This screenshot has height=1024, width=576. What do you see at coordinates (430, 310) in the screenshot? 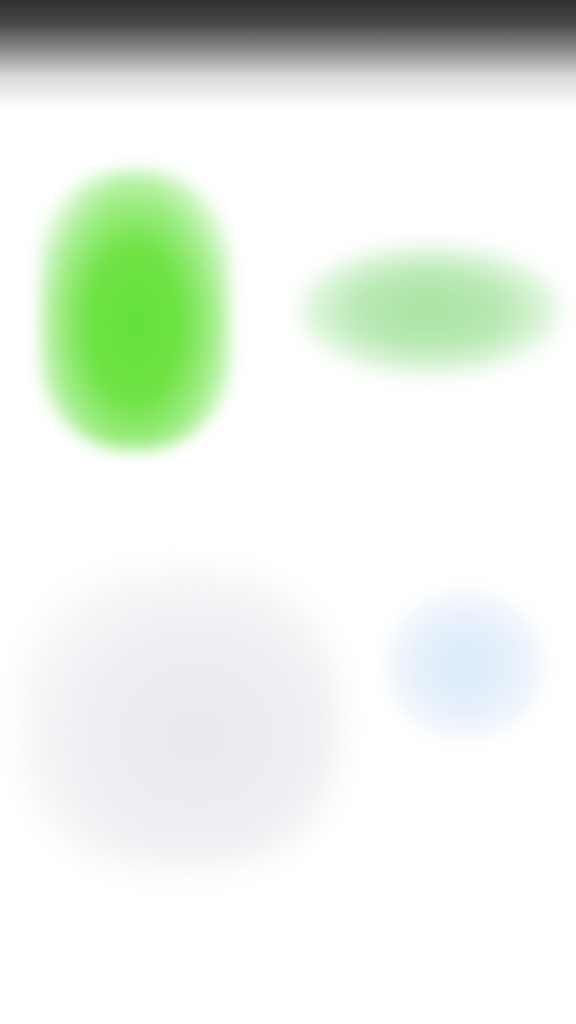
I see `green-pill` at bounding box center [430, 310].